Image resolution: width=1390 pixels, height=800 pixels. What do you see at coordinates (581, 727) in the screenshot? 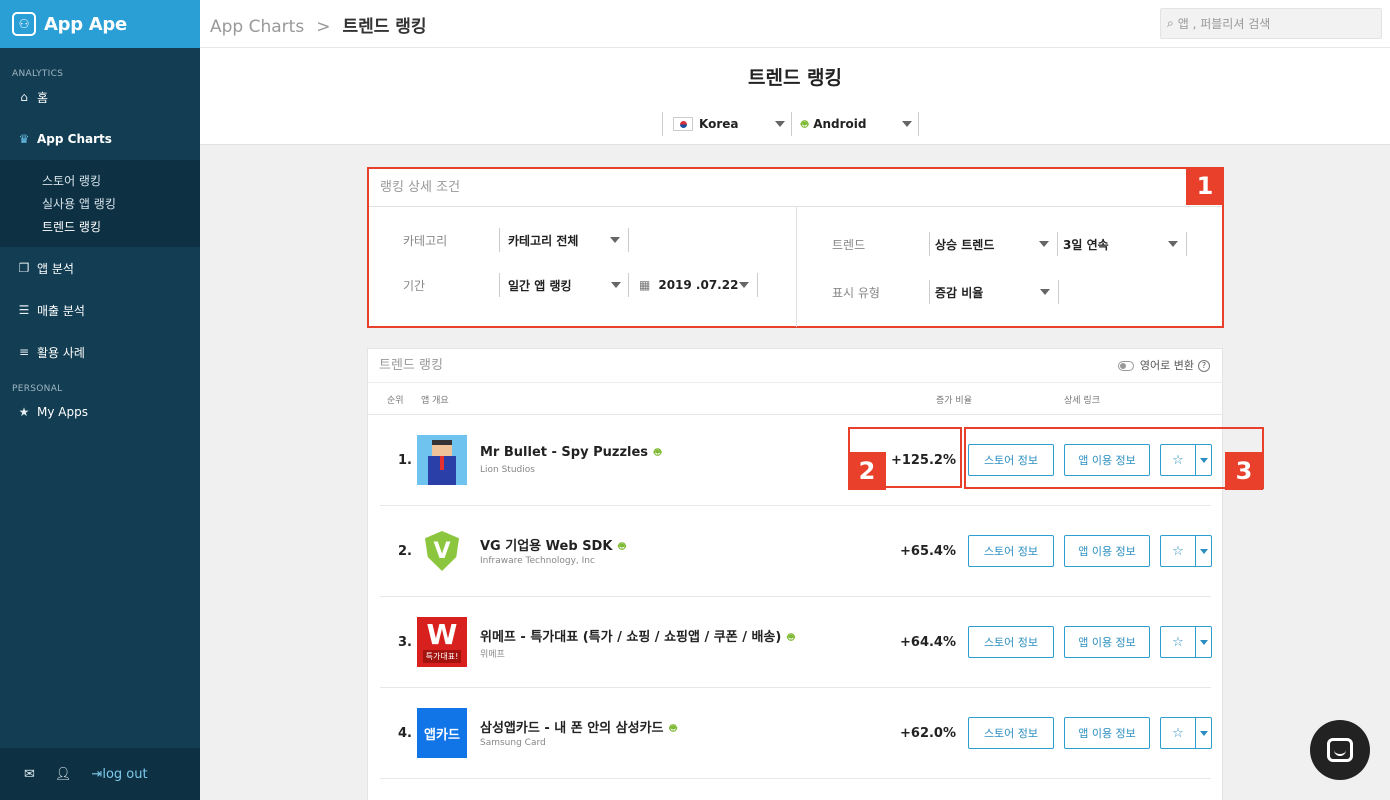
I see `app-name: 삼성앱카드 - 내 폰 안의 삼성카드 🤖︎` at bounding box center [581, 727].